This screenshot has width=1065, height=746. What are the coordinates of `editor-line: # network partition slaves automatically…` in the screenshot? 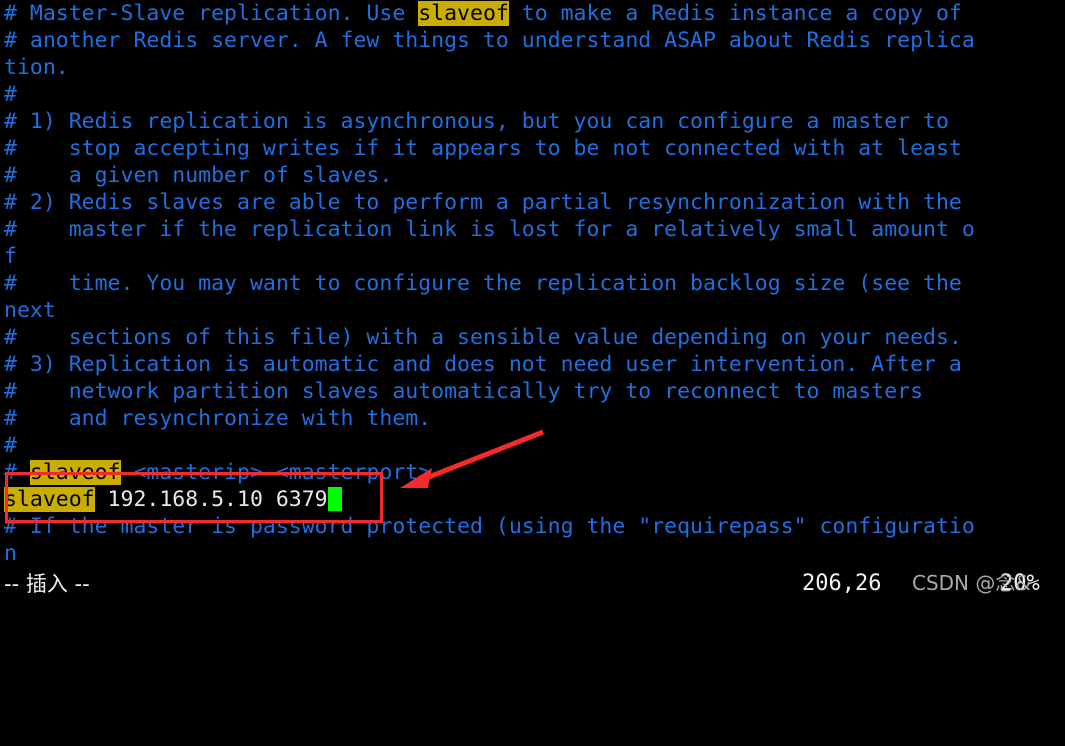 It's located at (532, 391).